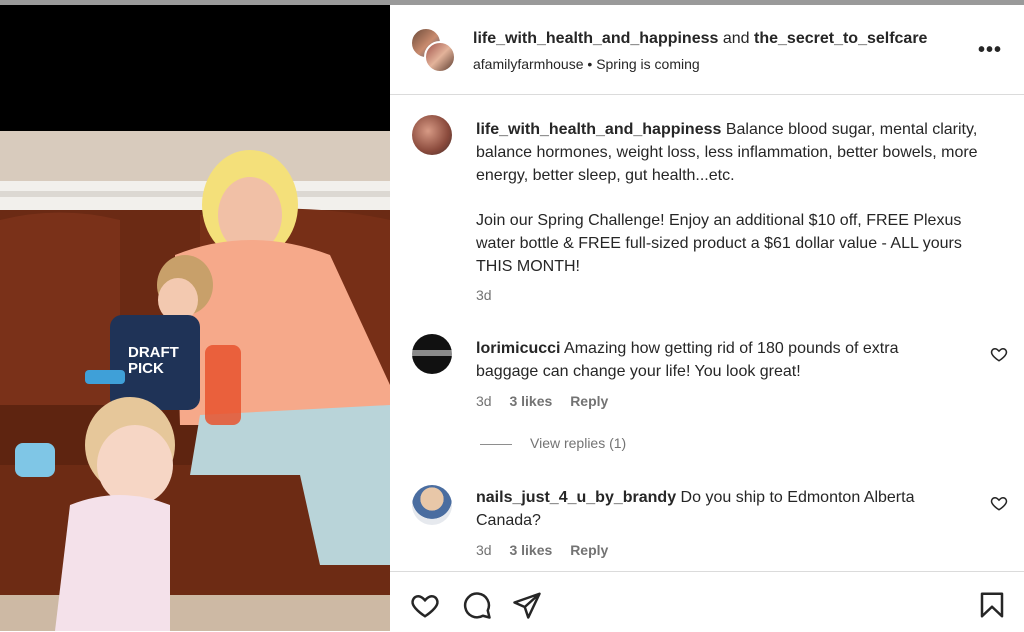 The image size is (1024, 632). Describe the element at coordinates (595, 38) in the screenshot. I see `author-username: life_with_health_and_happiness` at that location.